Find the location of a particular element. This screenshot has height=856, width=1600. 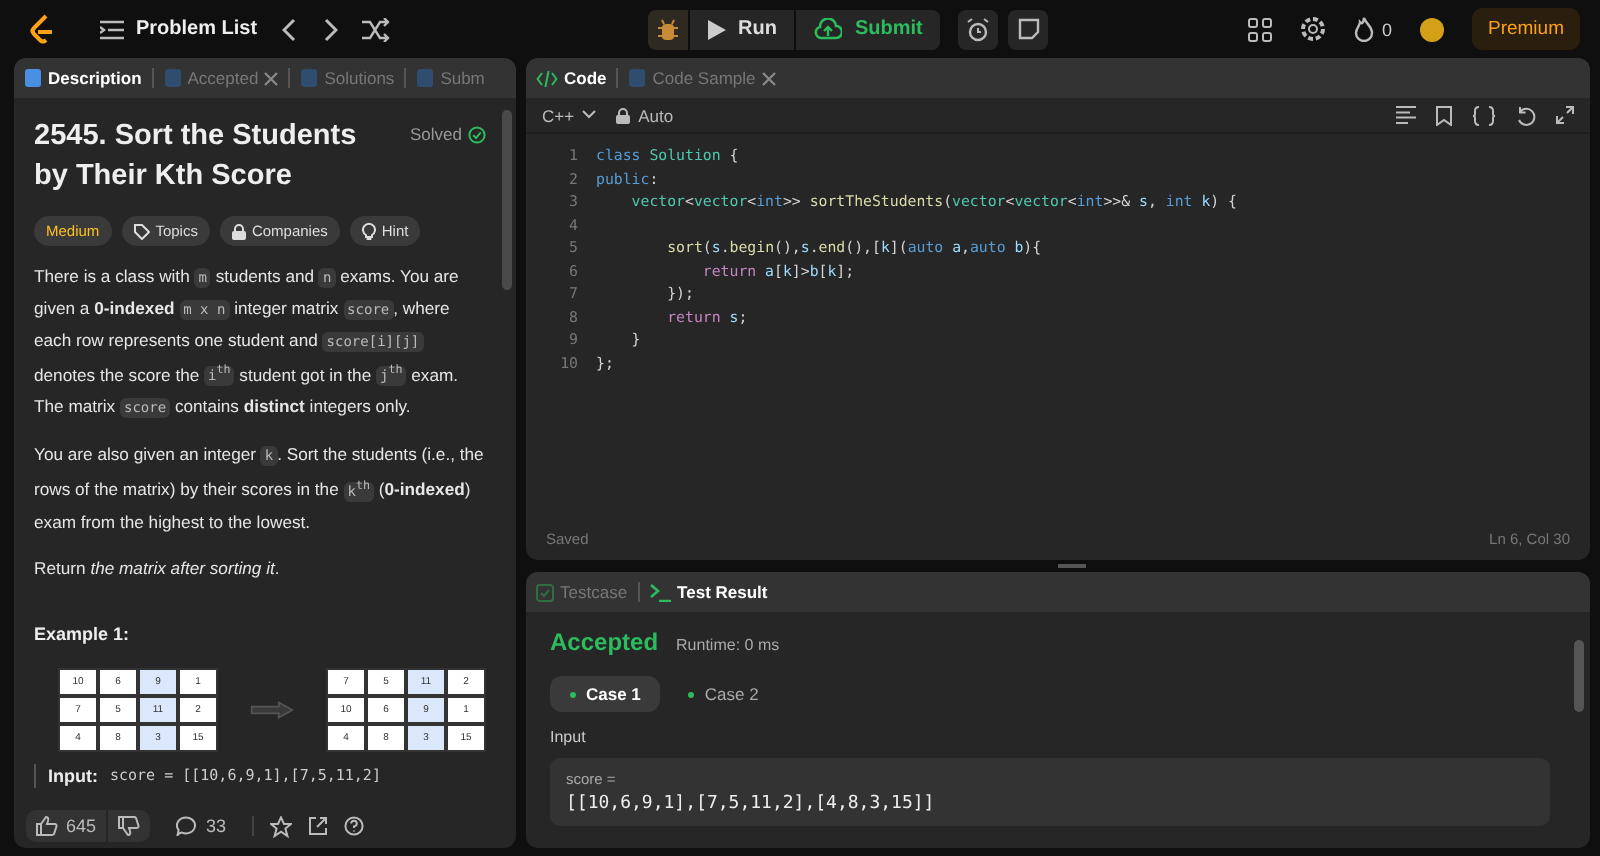

problem-title: 2545. Sort the Students by Their Kth Score is located at coordinates (196, 157).